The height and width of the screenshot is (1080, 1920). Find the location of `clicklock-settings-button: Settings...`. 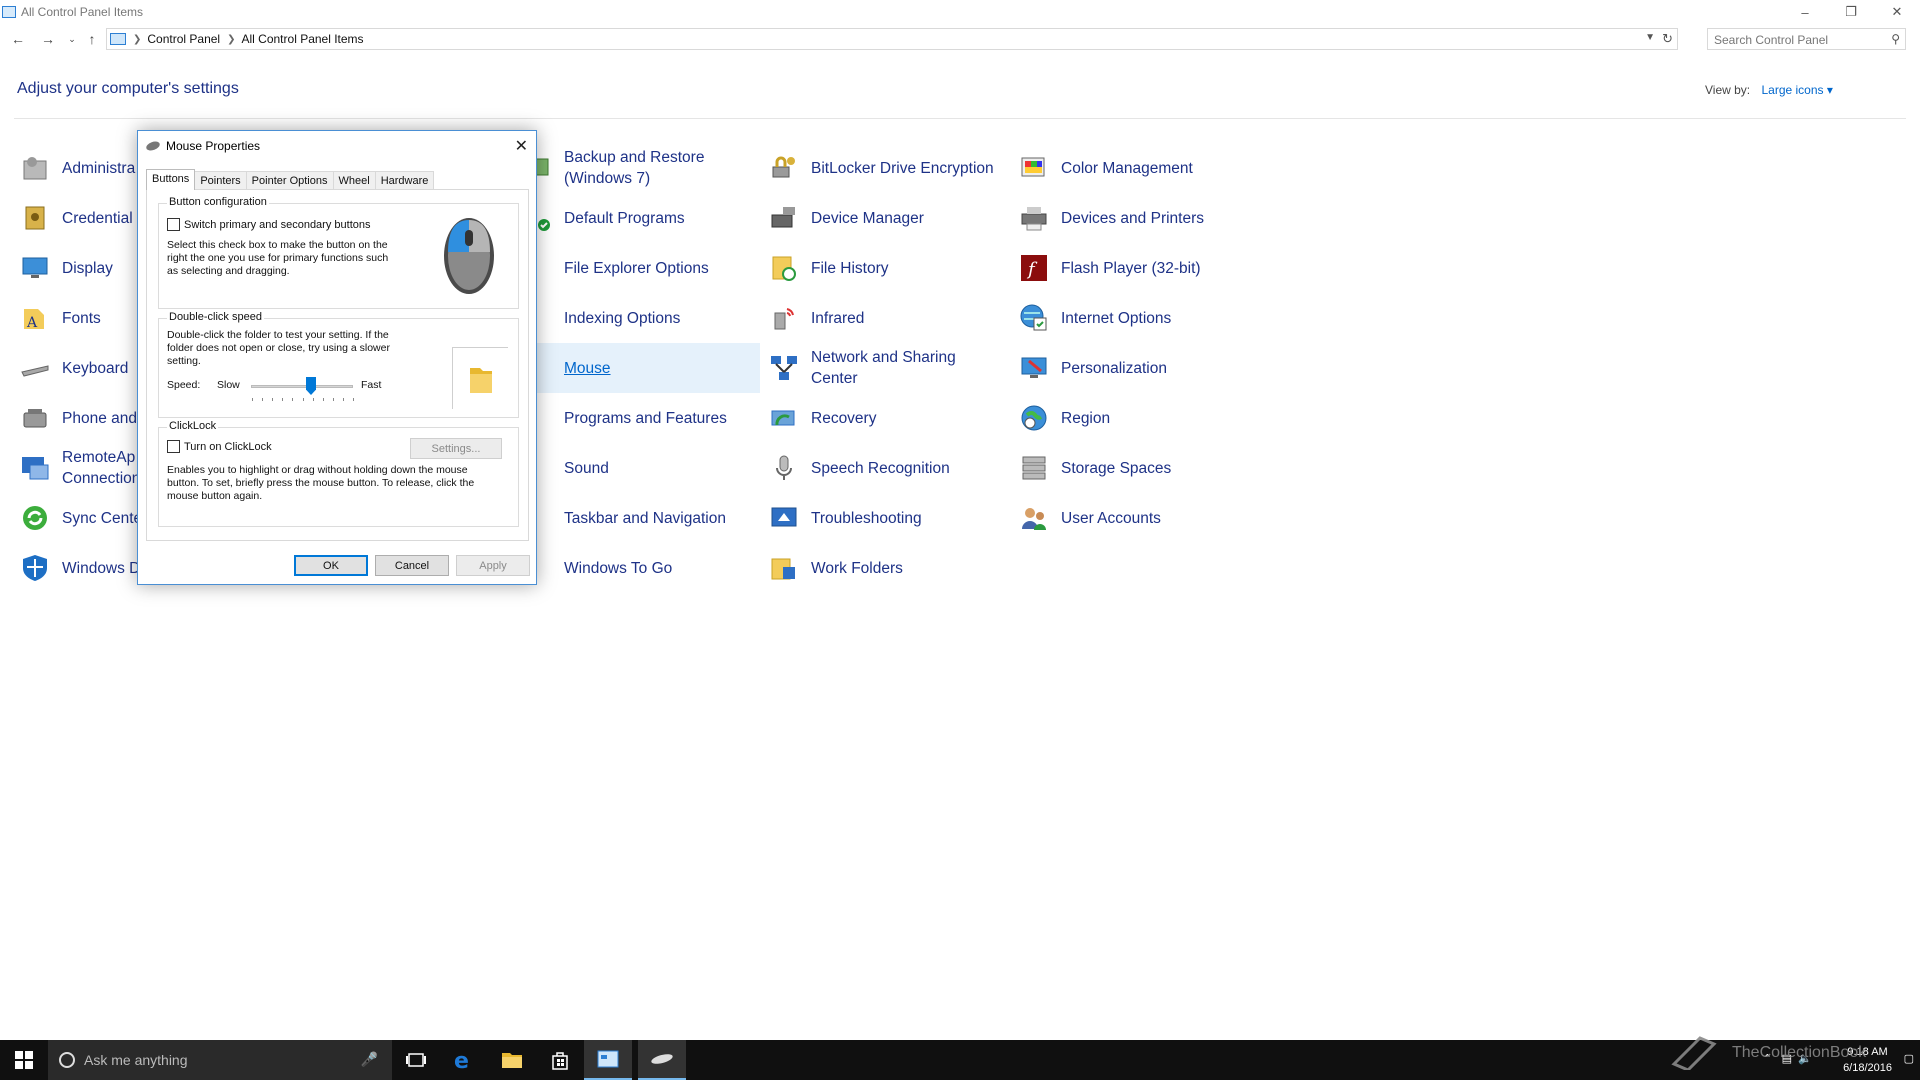

clicklock-settings-button: Settings... is located at coordinates (456, 448).